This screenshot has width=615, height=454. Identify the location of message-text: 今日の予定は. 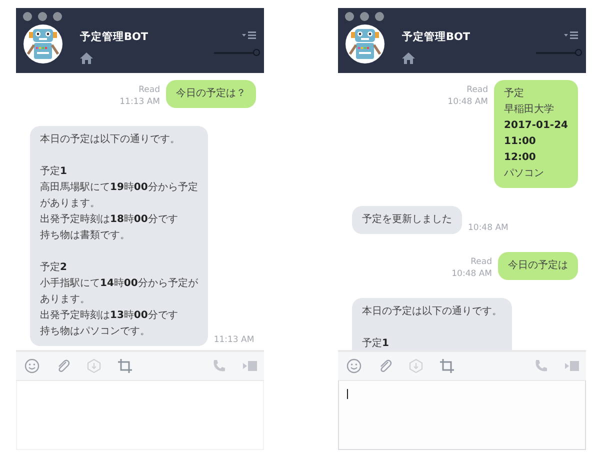
(538, 265).